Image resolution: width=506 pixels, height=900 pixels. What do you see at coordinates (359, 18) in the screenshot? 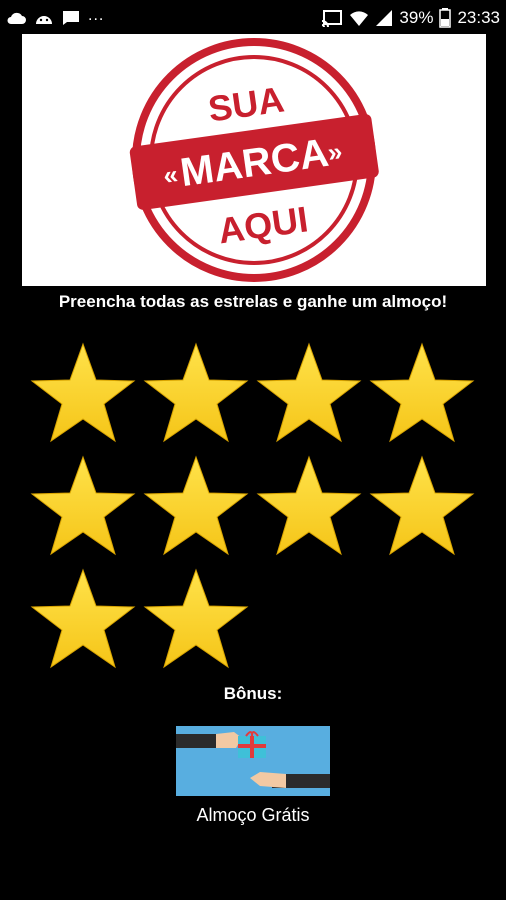
I see `wifi-icon` at bounding box center [359, 18].